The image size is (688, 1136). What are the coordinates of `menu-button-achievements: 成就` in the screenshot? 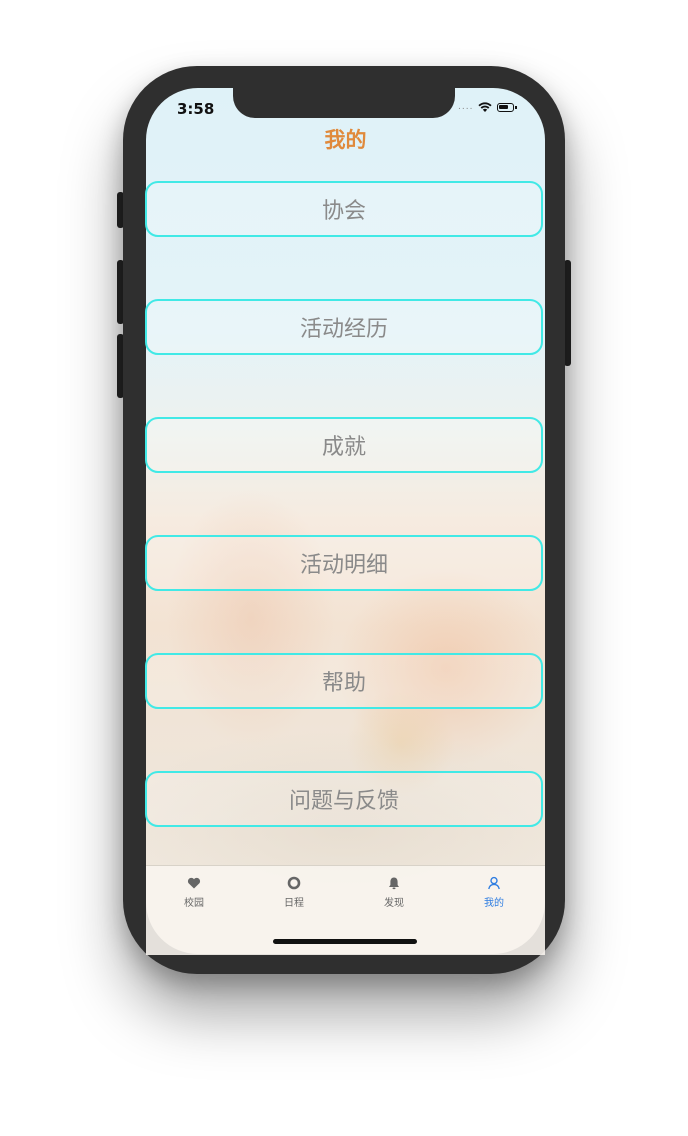 It's located at (344, 445).